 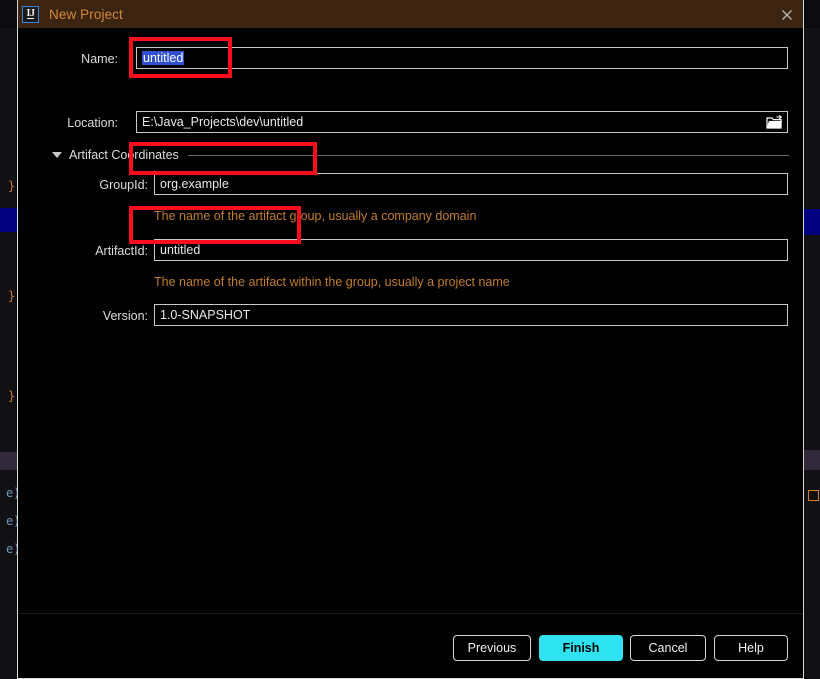 I want to click on groupid-label: GroupId:, so click(x=123, y=185).